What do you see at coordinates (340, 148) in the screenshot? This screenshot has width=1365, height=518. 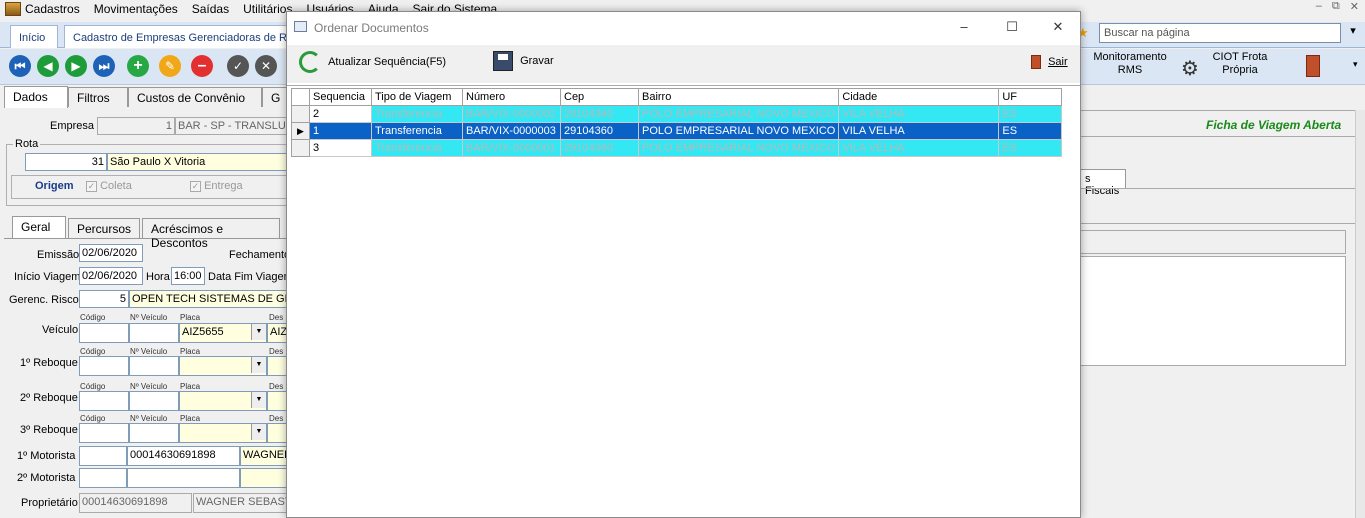 I see `cell-sequencia: 3` at bounding box center [340, 148].